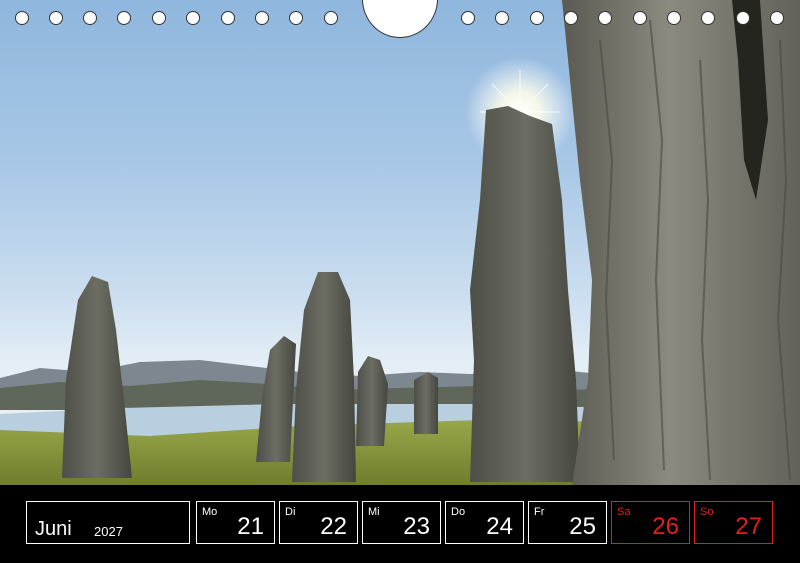 The height and width of the screenshot is (563, 800). Describe the element at coordinates (748, 526) in the screenshot. I see `day-number: 27` at that location.